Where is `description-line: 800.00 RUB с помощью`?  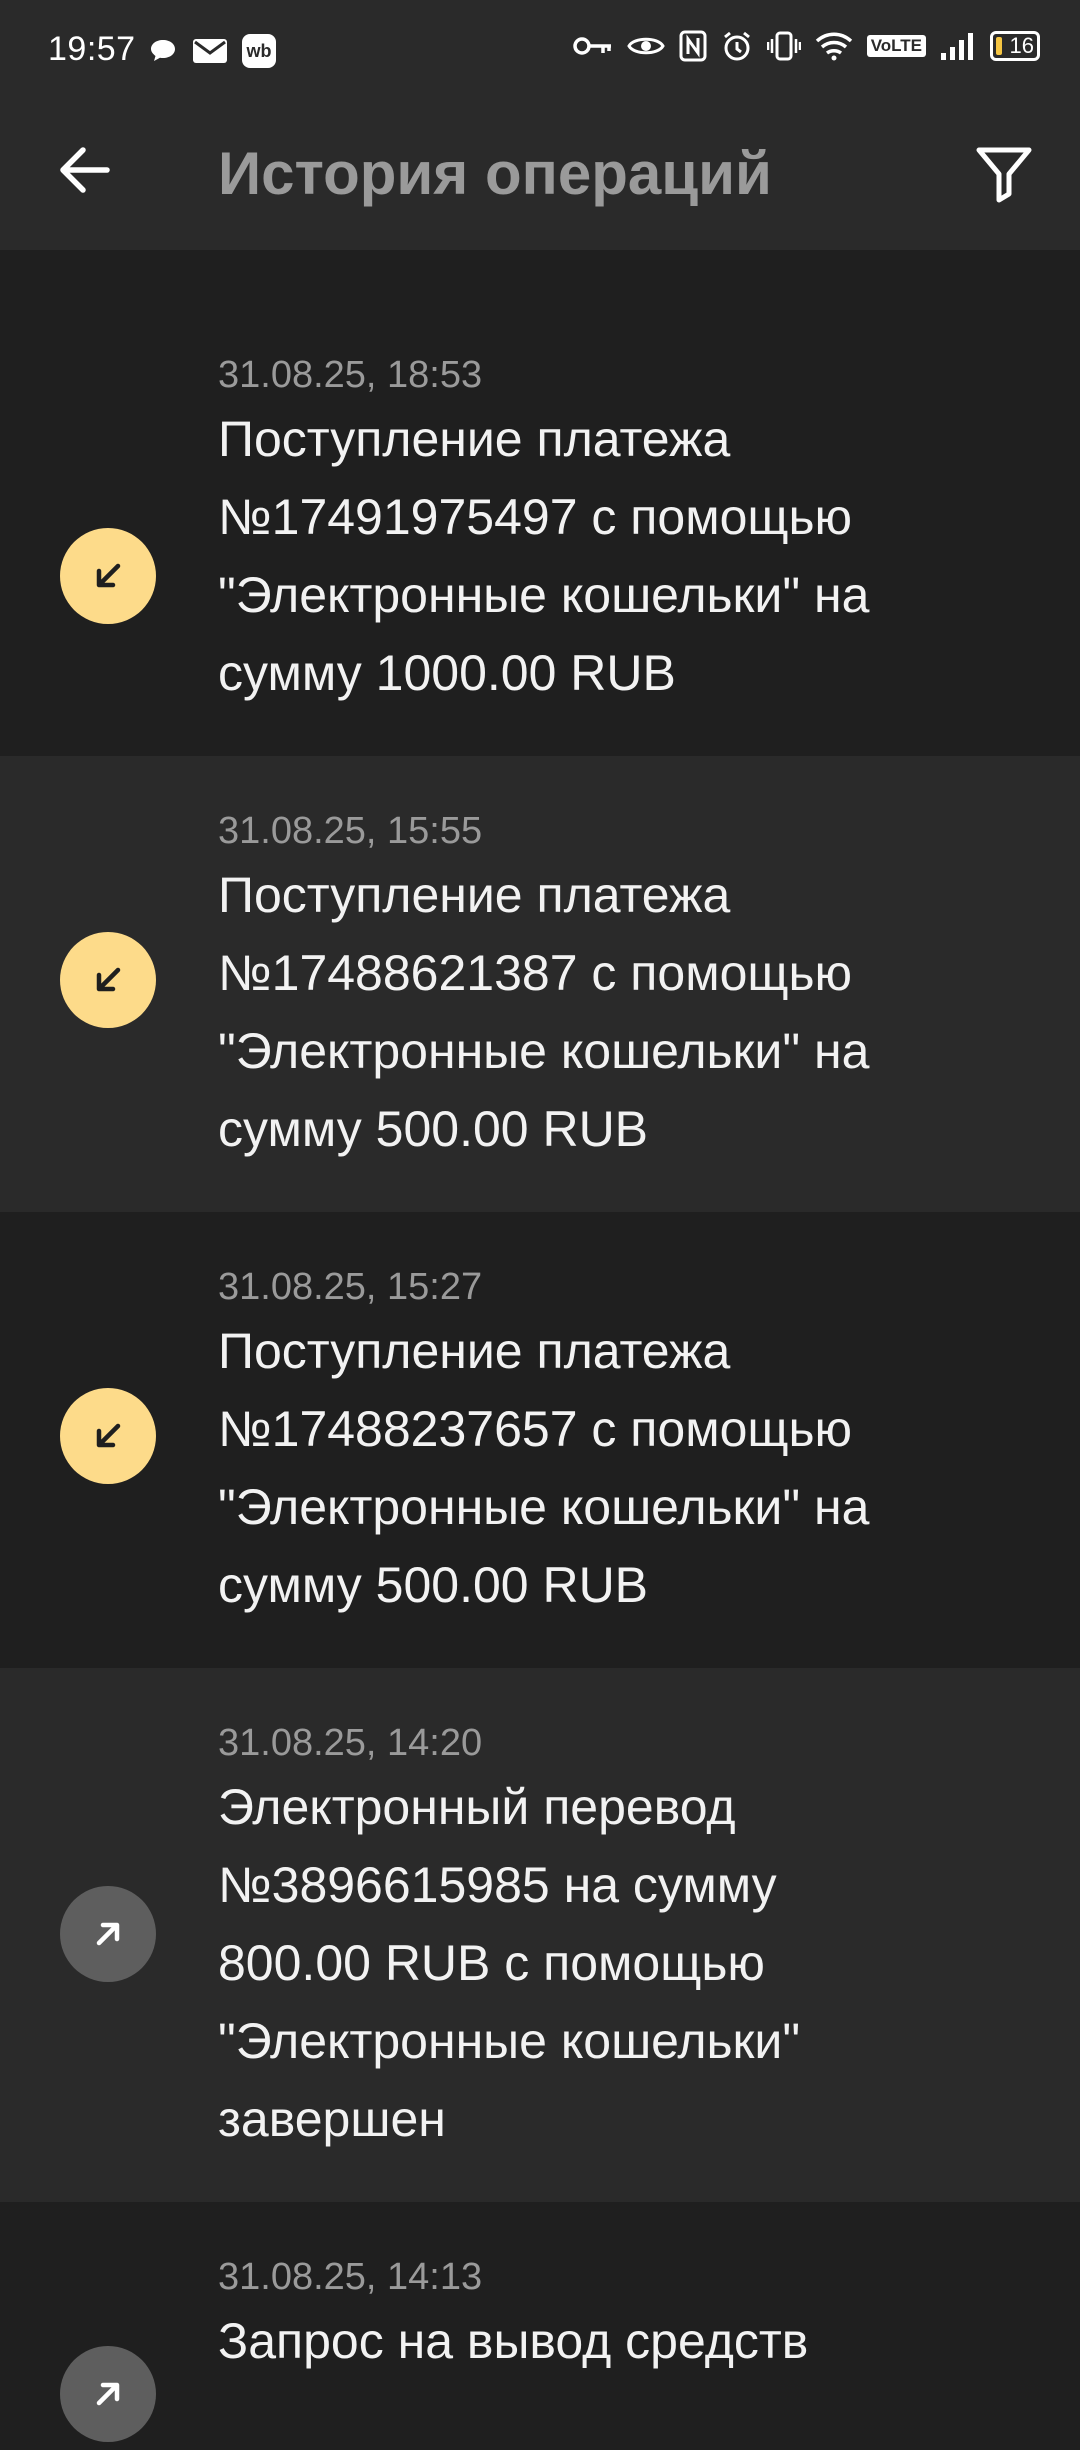 description-line: 800.00 RUB с помощью is located at coordinates (491, 1963).